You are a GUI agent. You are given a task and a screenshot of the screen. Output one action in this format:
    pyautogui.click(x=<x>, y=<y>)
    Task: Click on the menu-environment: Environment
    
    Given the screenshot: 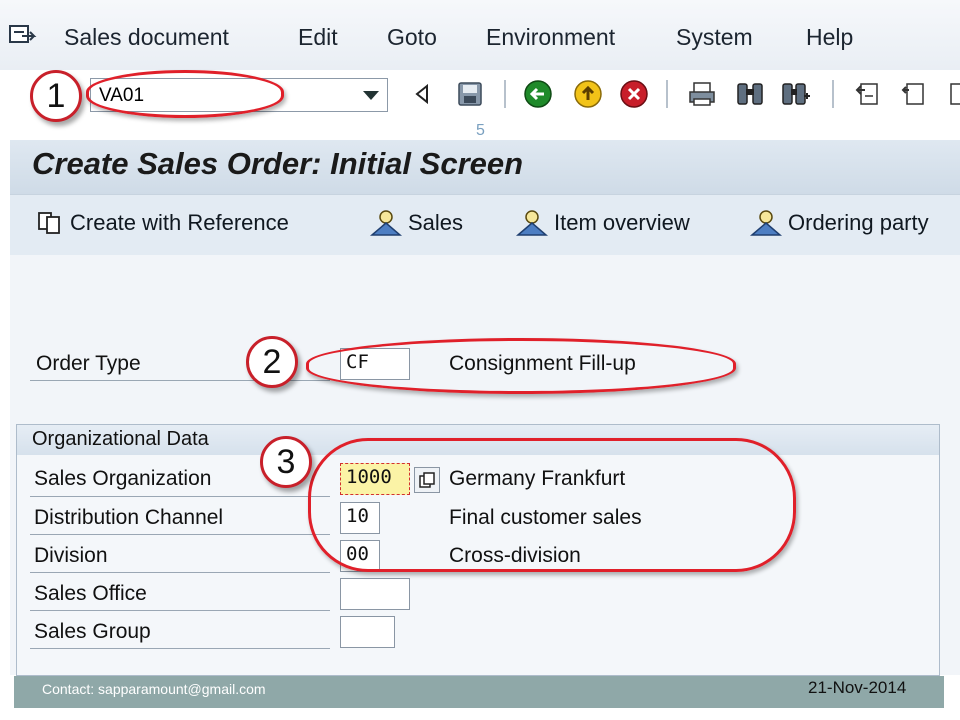 What is the action you would take?
    pyautogui.click(x=550, y=37)
    